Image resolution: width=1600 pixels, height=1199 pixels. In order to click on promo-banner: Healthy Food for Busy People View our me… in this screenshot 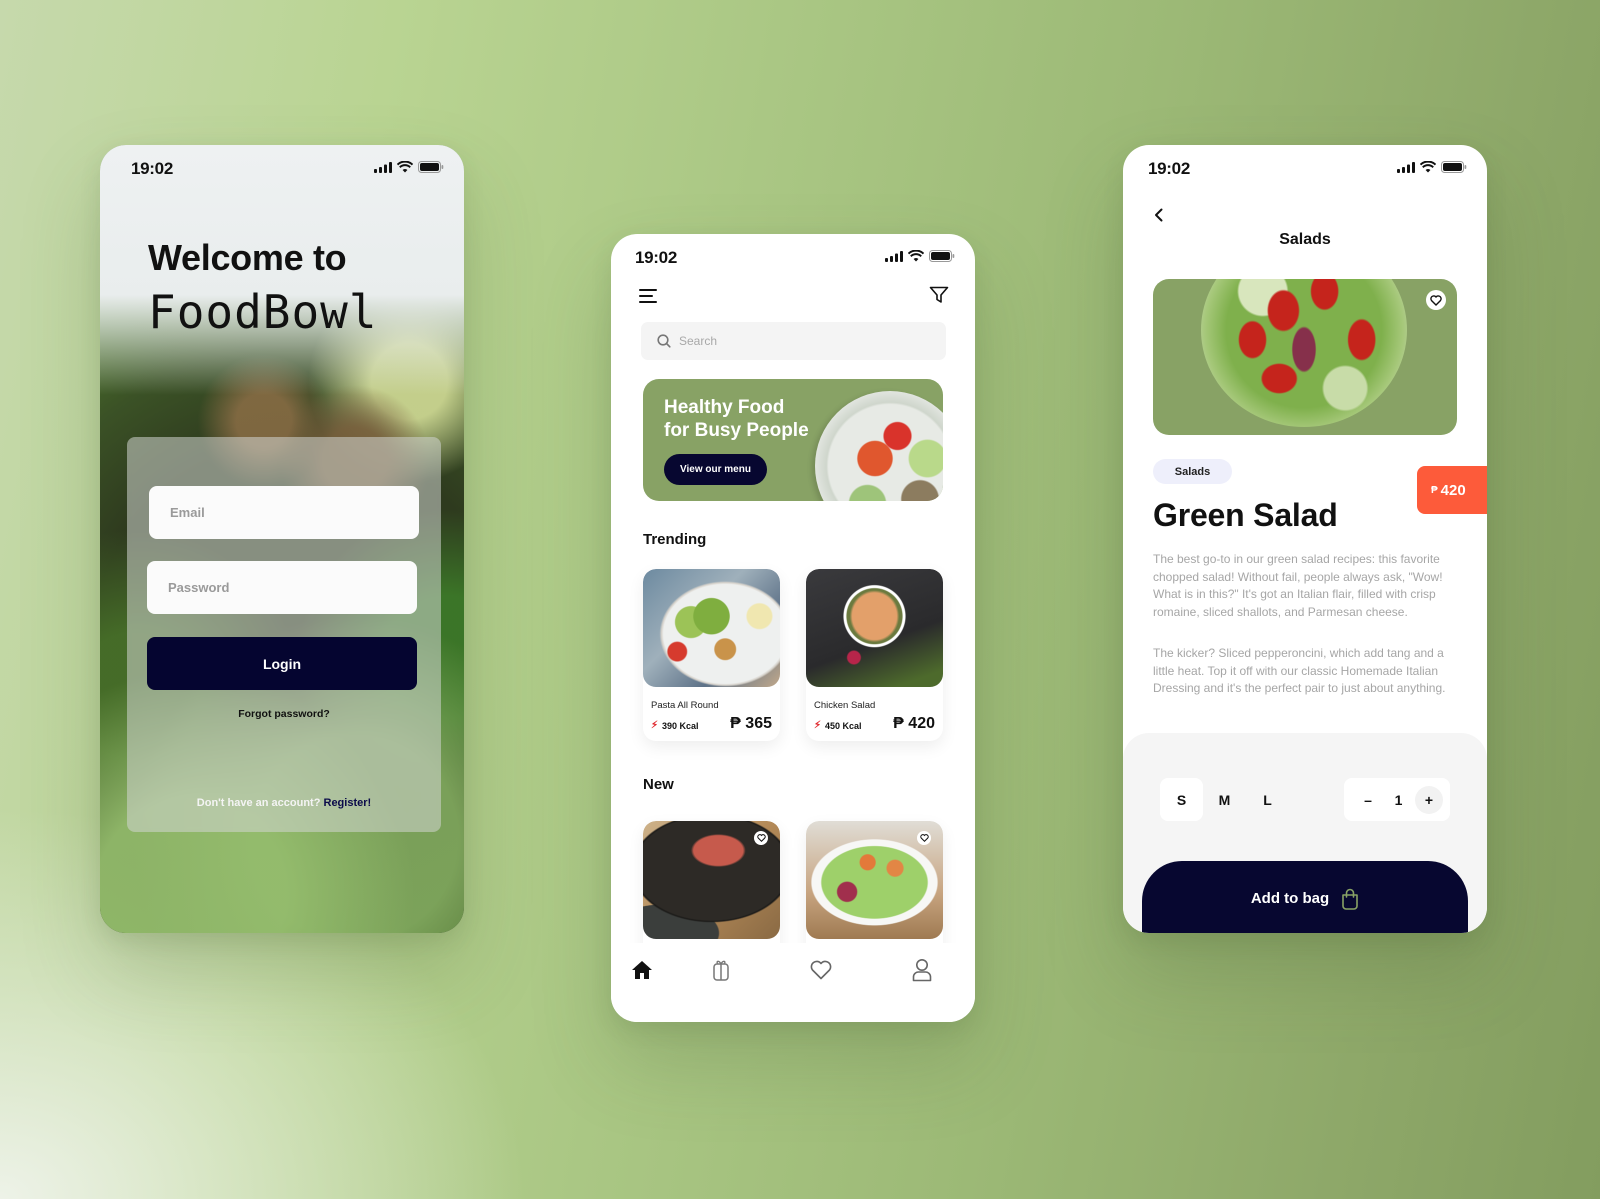, I will do `click(793, 440)`.